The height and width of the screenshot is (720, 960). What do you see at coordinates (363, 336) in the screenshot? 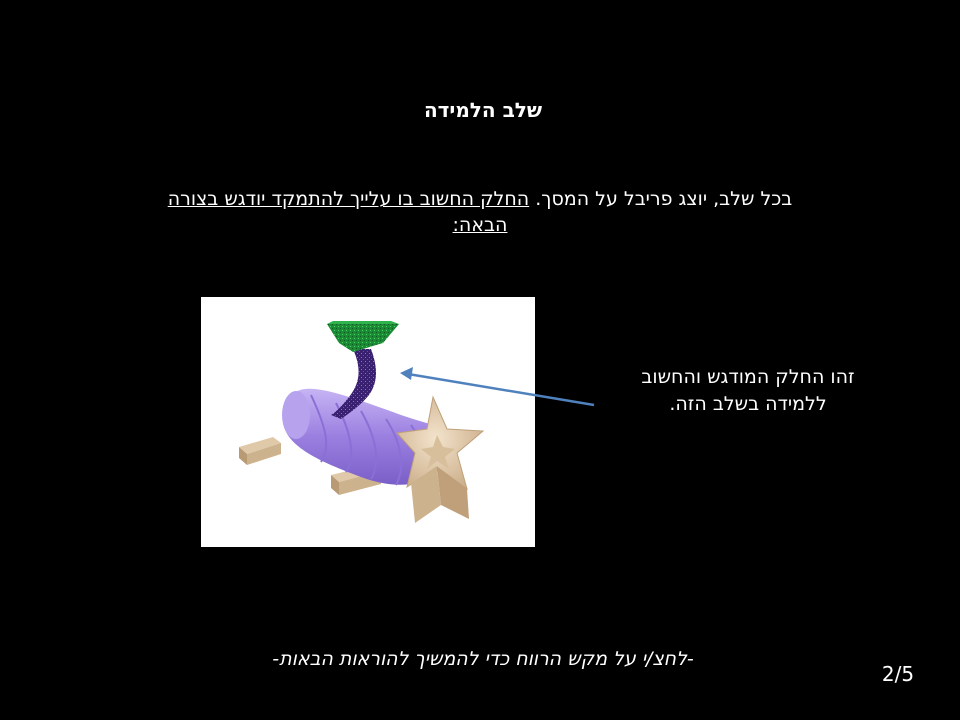
I see `green-funnel` at bounding box center [363, 336].